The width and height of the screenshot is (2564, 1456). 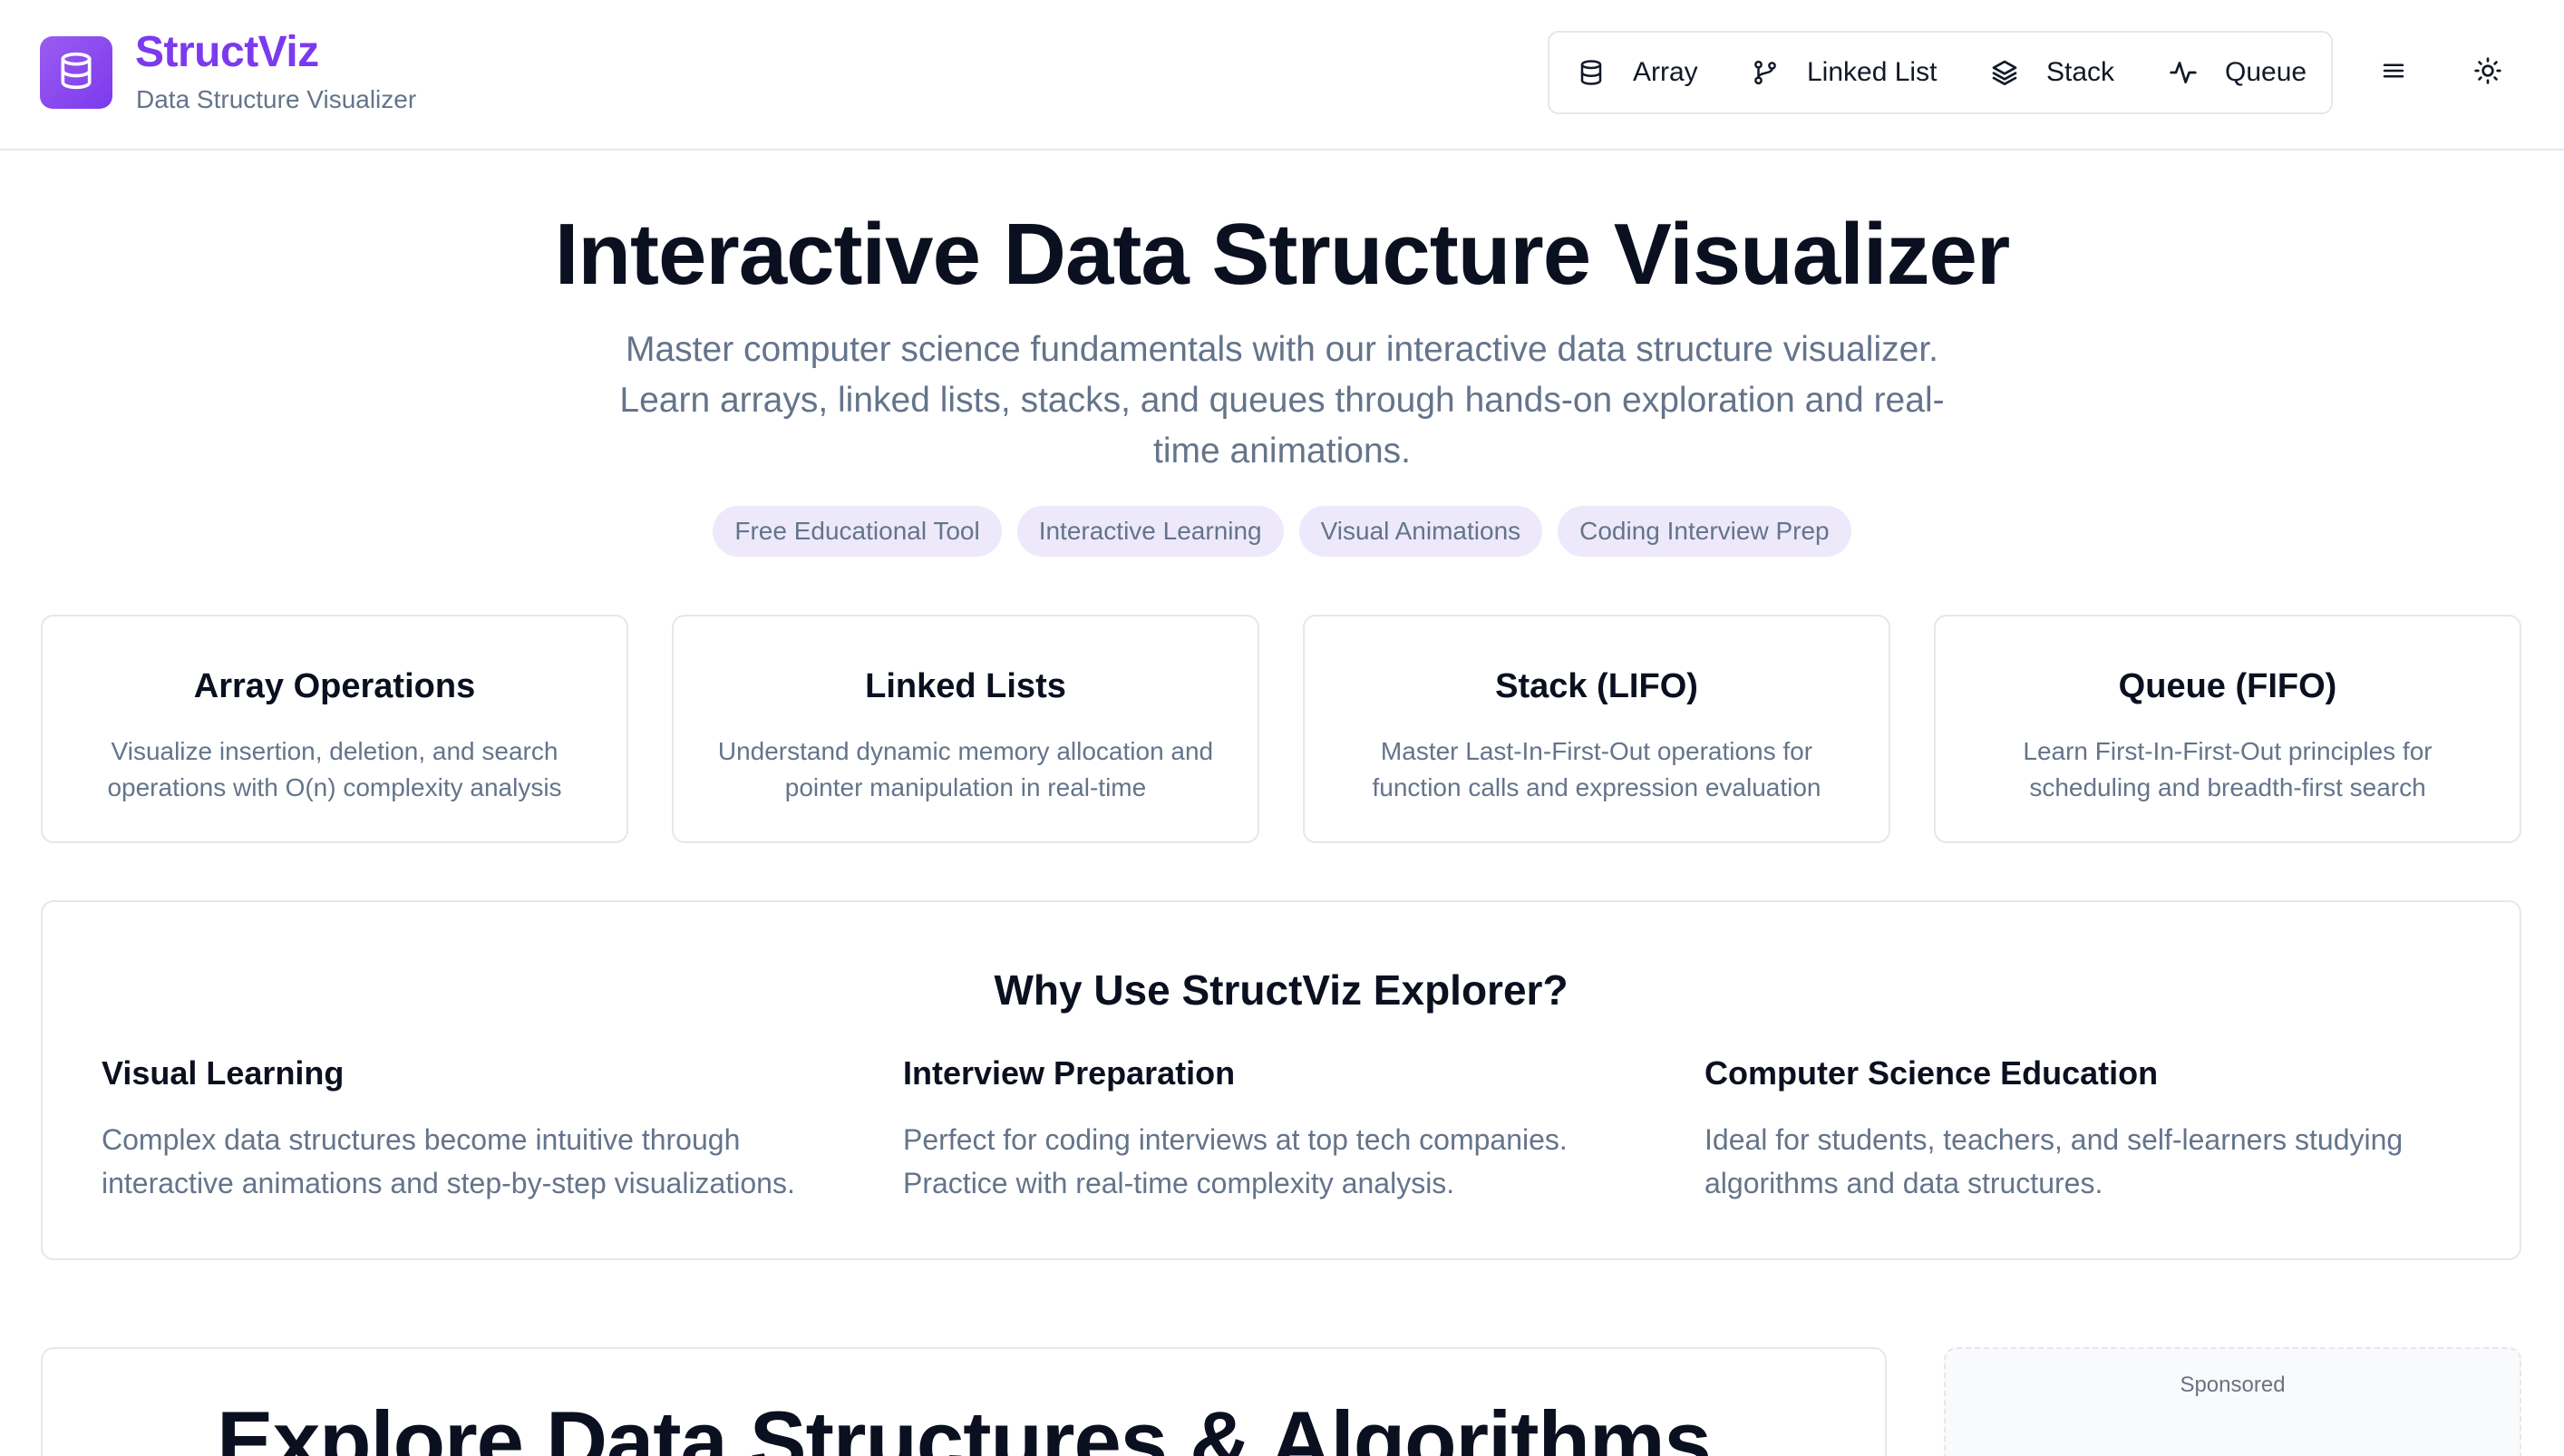 I want to click on structure-nav: Array Linked List Stack Queue, so click(x=1940, y=72).